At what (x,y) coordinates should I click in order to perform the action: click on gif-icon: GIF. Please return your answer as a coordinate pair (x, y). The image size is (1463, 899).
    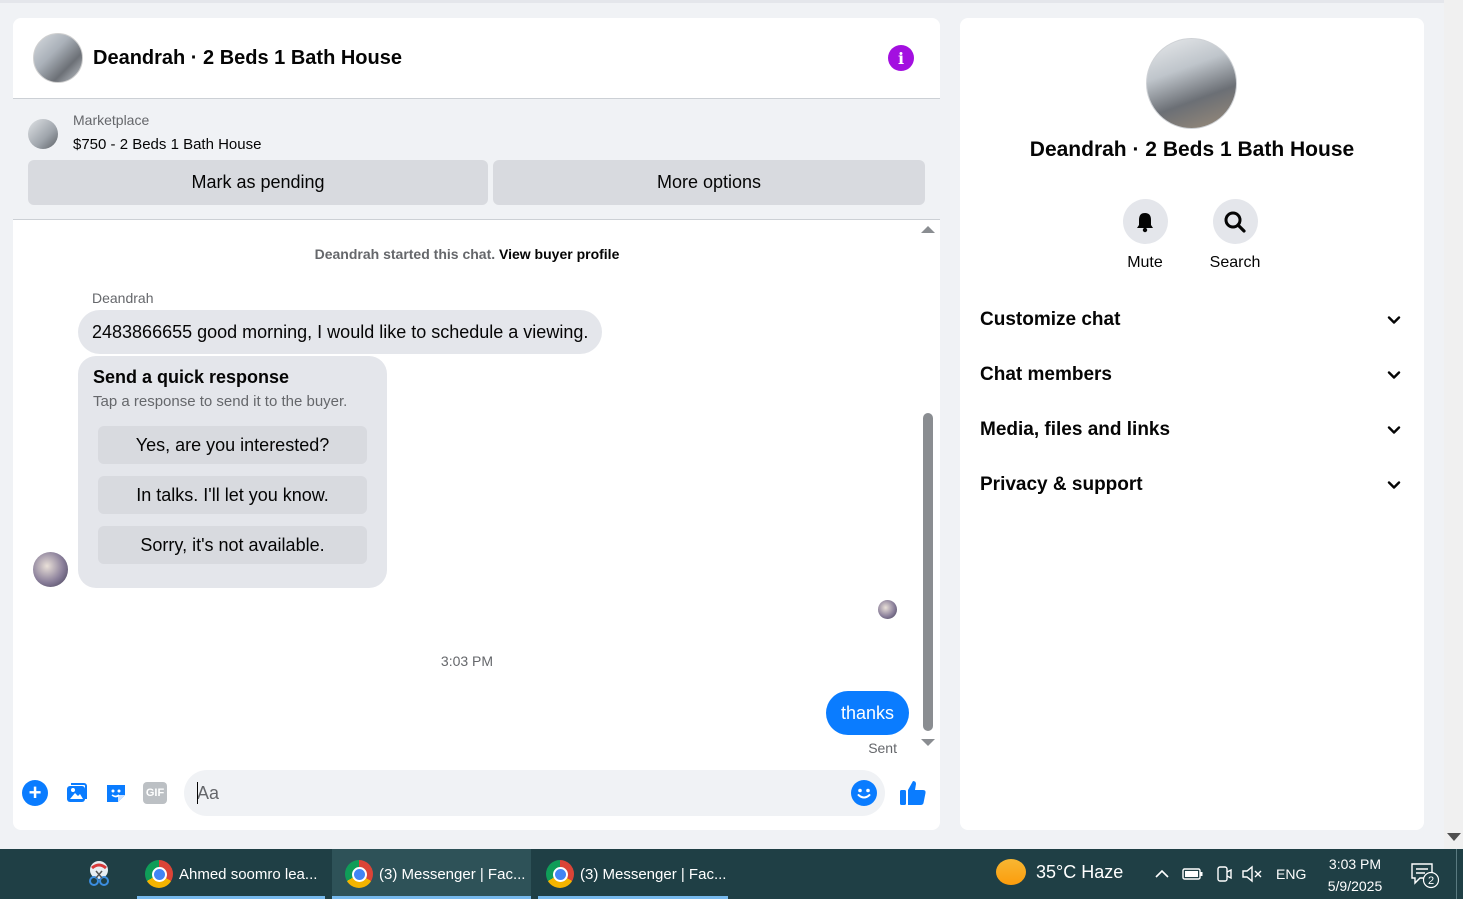
    Looking at the image, I should click on (155, 793).